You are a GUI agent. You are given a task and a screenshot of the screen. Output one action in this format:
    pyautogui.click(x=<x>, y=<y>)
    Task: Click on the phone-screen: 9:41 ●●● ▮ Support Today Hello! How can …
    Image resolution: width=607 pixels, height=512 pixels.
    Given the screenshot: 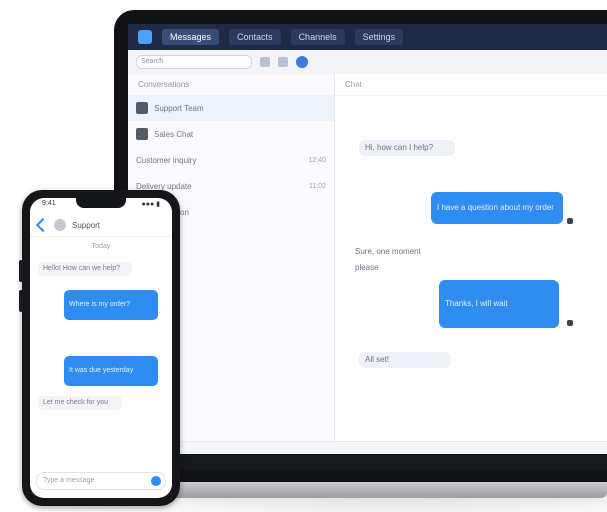 What is the action you would take?
    pyautogui.click(x=101, y=348)
    